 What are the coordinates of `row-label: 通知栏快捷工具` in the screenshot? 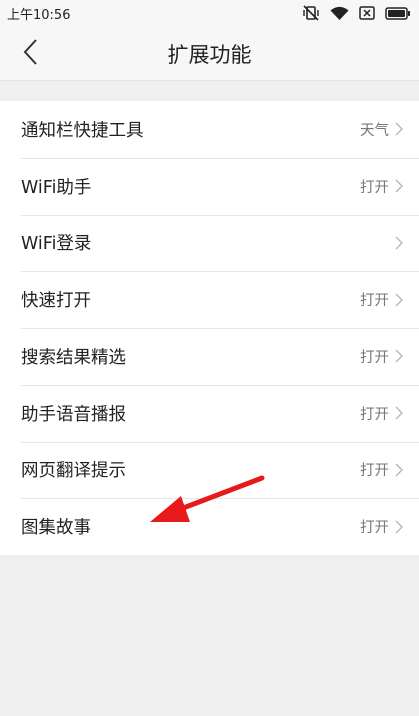 It's located at (82, 130).